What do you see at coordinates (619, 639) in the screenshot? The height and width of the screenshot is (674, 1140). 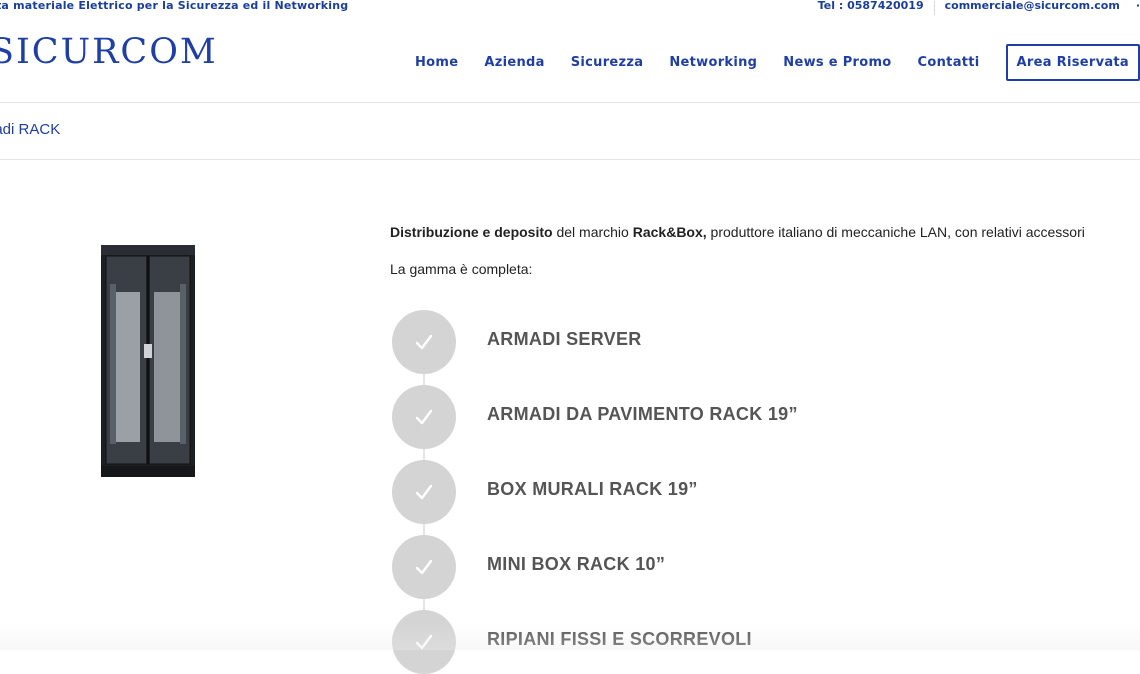 I see `list-item-label: RIPIANI FISSI E SCORREVOLI` at bounding box center [619, 639].